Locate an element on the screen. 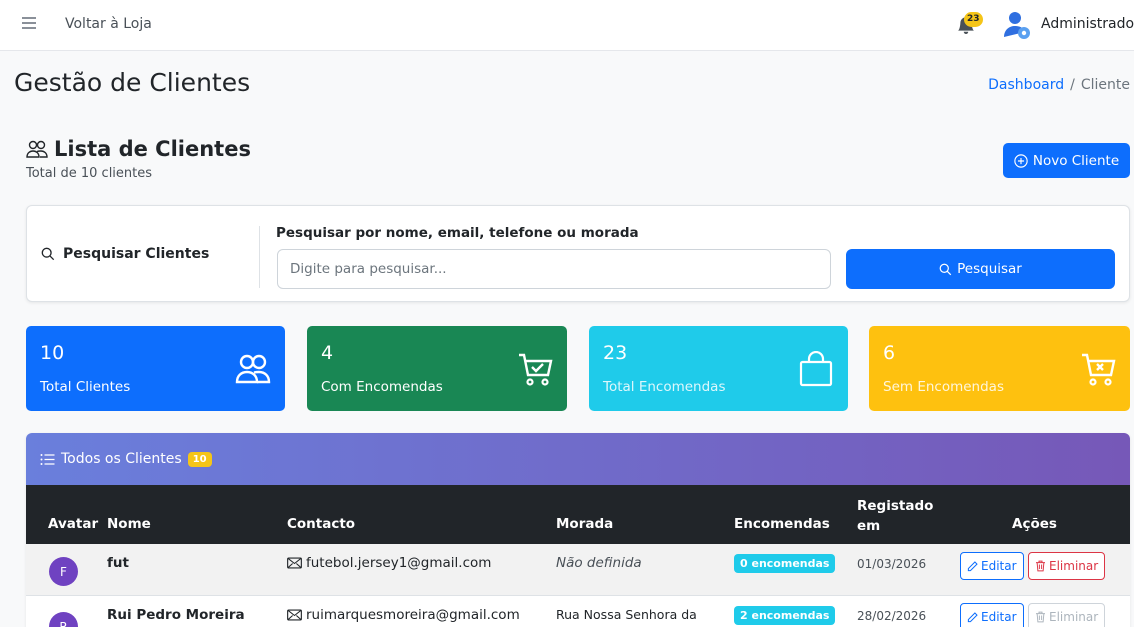  client-email: futebol.jersey1@gmail.com is located at coordinates (399, 563).